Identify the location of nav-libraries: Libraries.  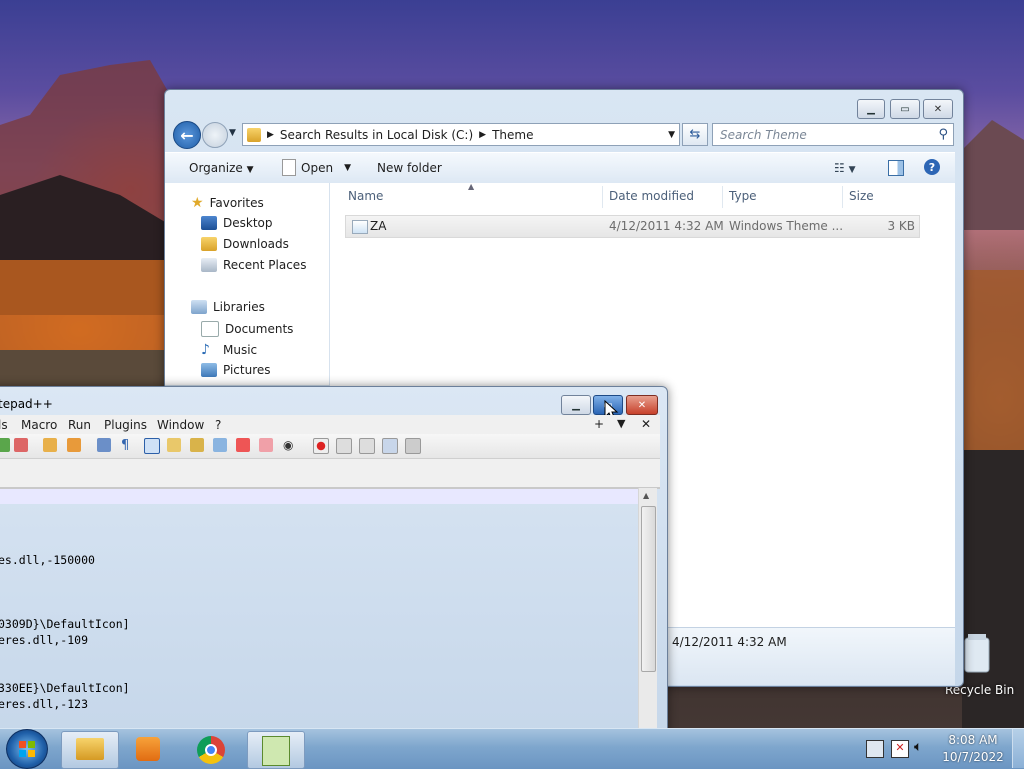
(228, 307).